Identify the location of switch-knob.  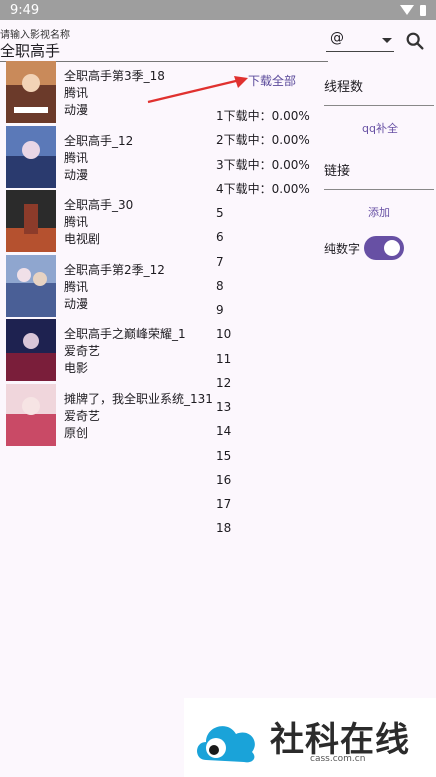
(392, 248).